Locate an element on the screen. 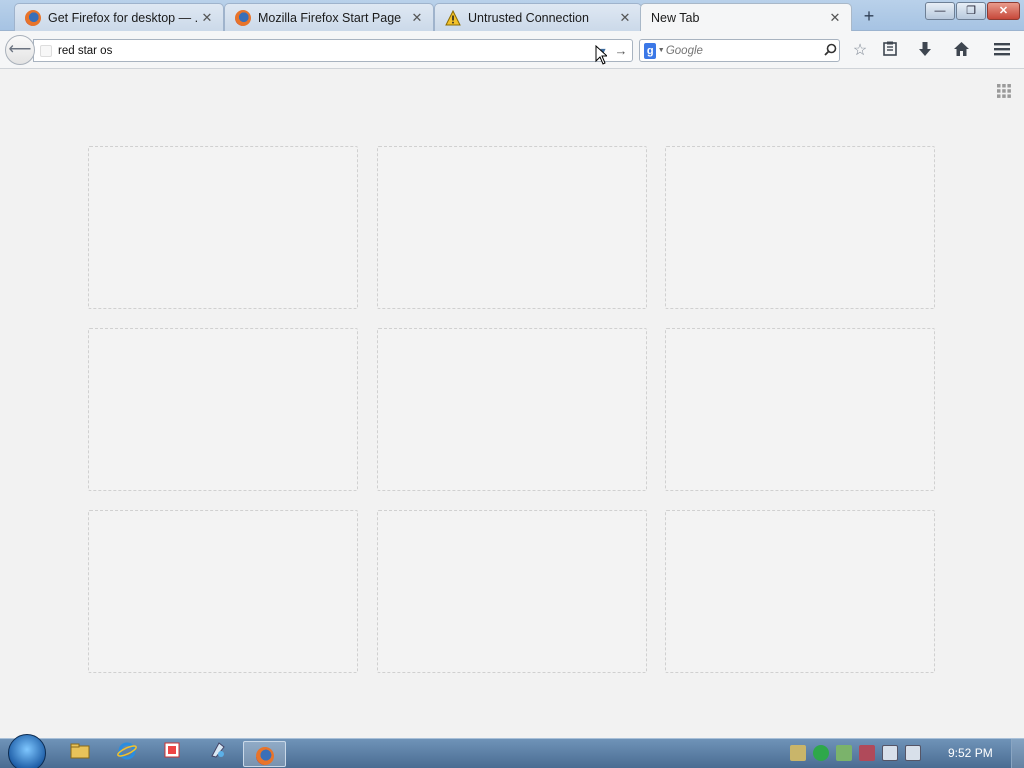 The width and height of the screenshot is (1024, 768). google-engine-icon: g is located at coordinates (650, 50).